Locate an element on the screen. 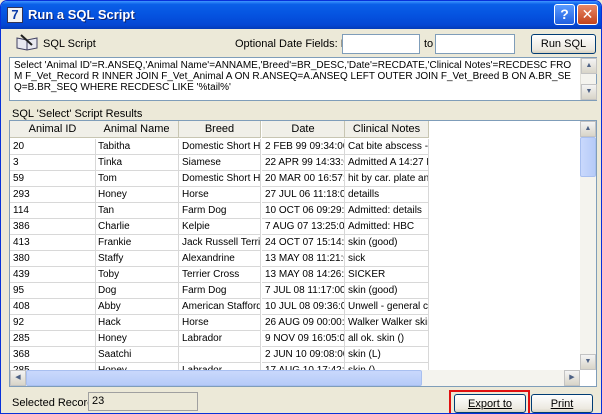 The image size is (602, 414). table-cell: Tinka is located at coordinates (137, 163).